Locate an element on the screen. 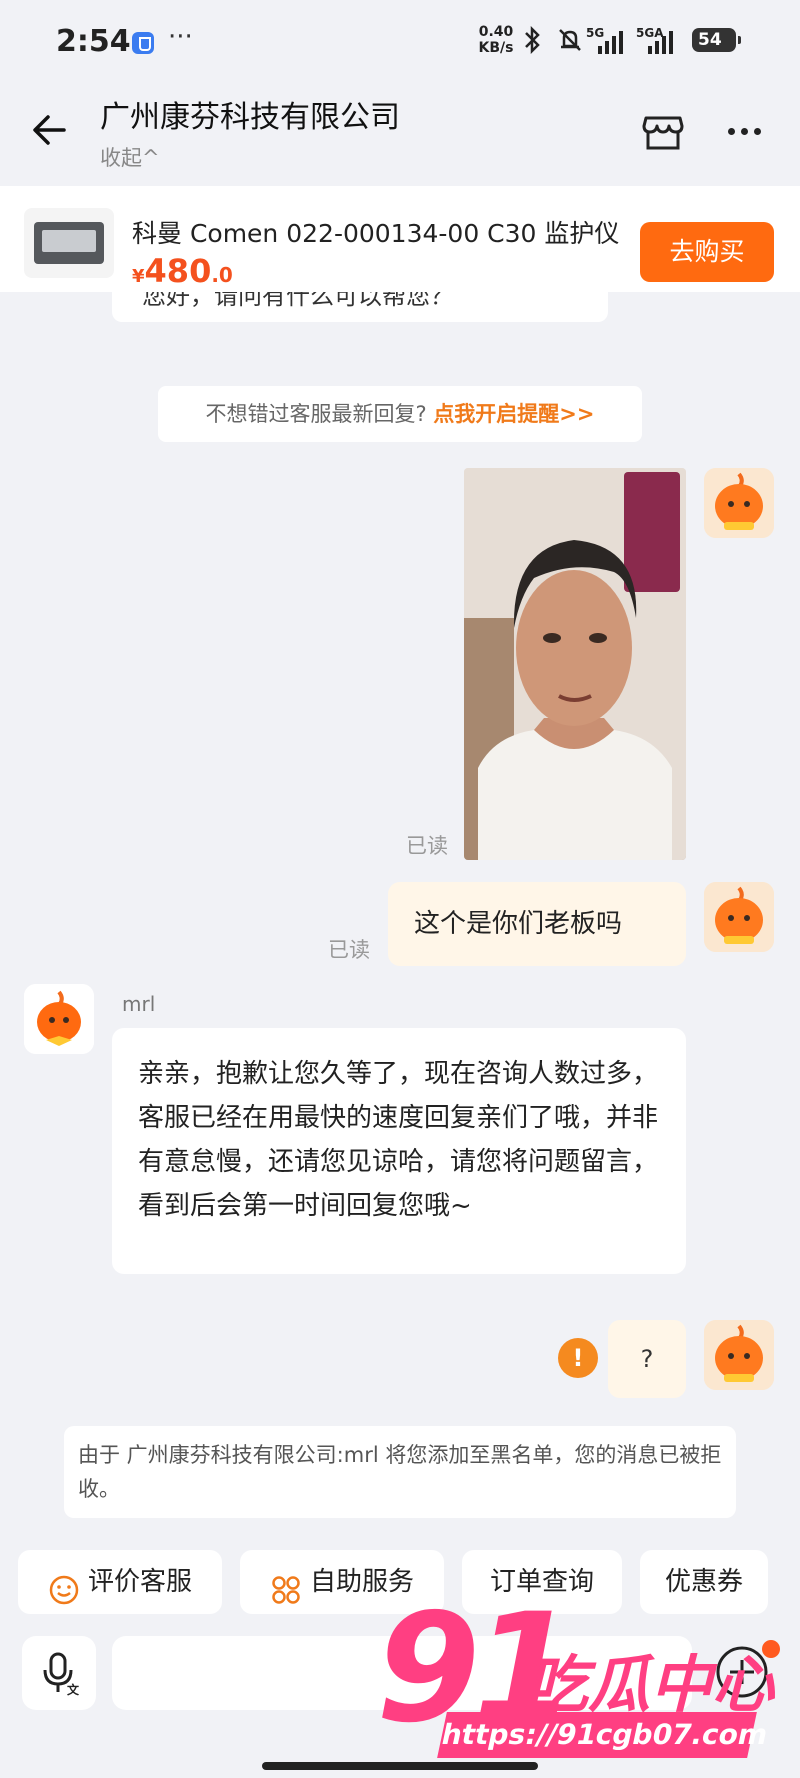  chip-order-query: 订单查询 is located at coordinates (542, 1582).